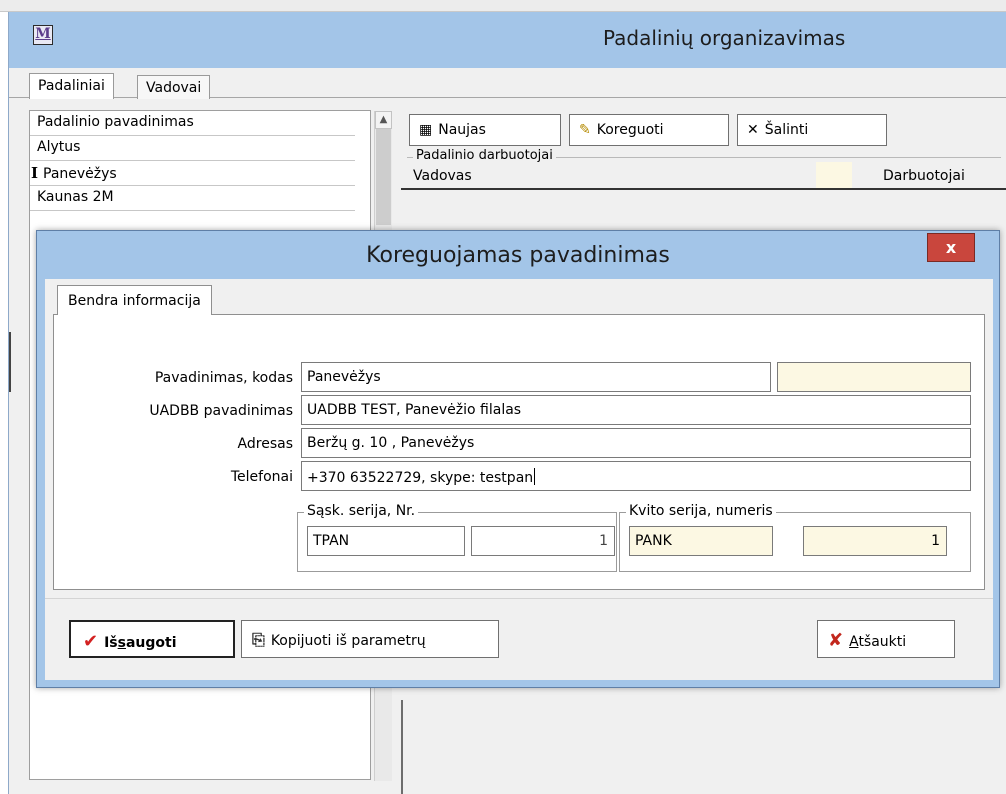 Image resolution: width=1006 pixels, height=794 pixels. I want to click on invoice-series-group-title: Sąsk. serija, Nr., so click(361, 511).